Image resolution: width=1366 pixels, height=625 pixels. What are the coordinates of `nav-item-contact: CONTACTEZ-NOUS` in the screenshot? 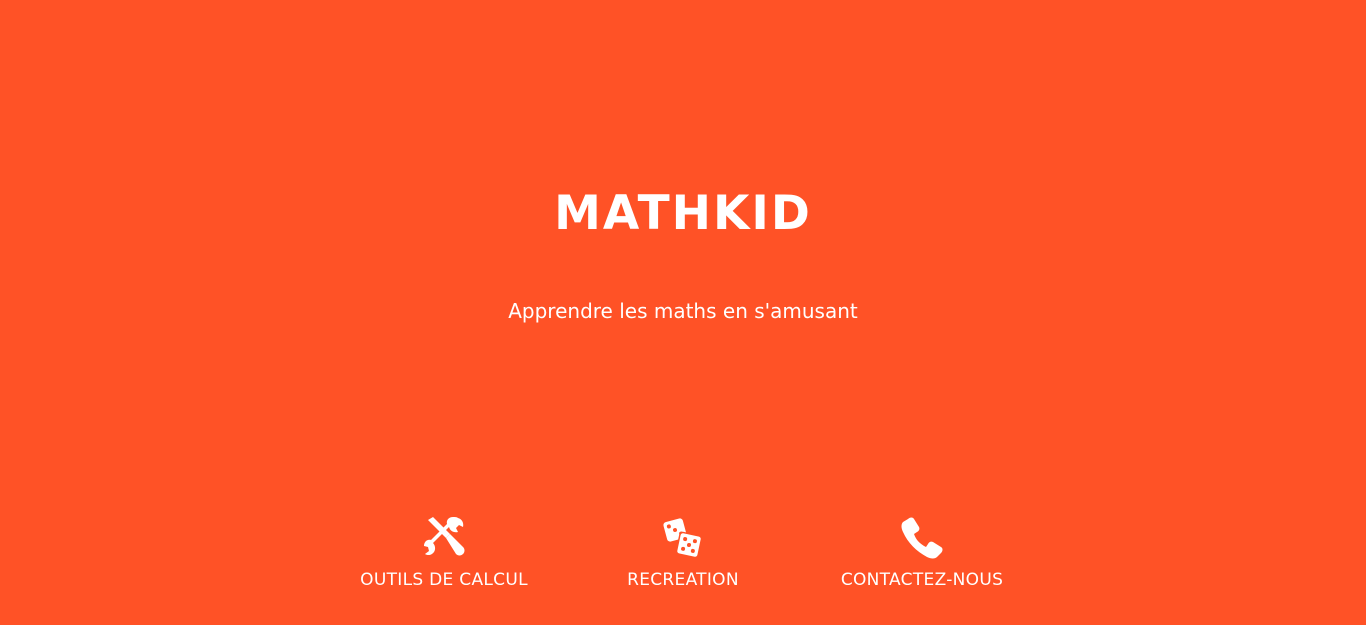 It's located at (922, 552).